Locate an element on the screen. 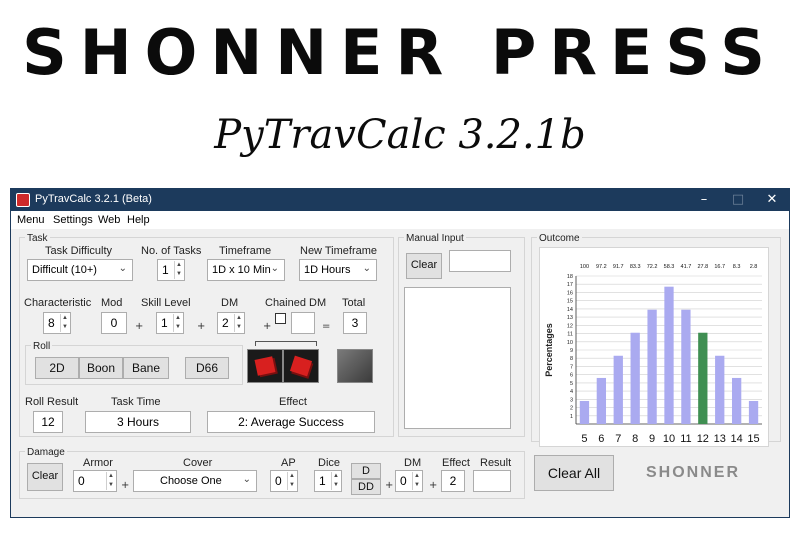  cumulative-label: 91.7 is located at coordinates (618, 267).